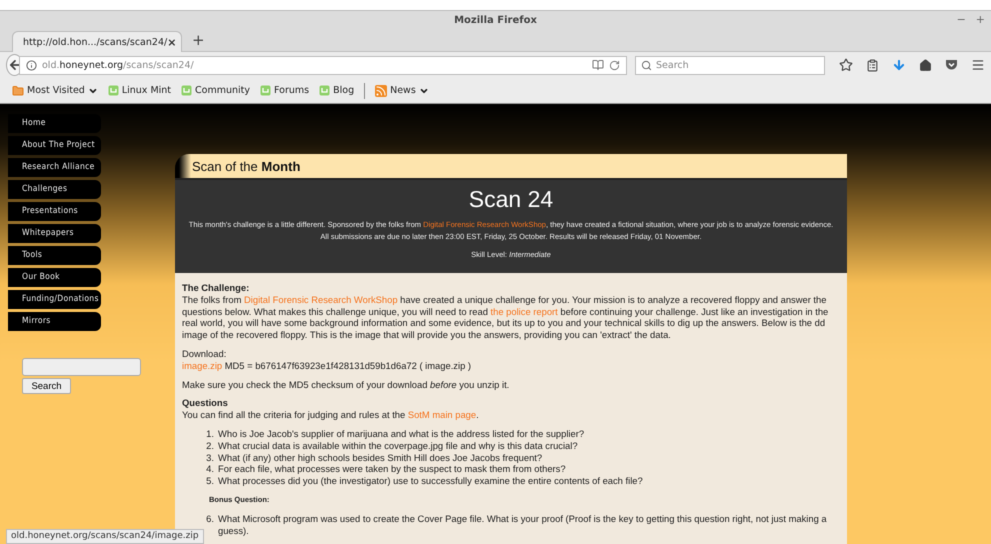  What do you see at coordinates (54, 299) in the screenshot?
I see `sidebar-menu-item: Funding/Donations` at bounding box center [54, 299].